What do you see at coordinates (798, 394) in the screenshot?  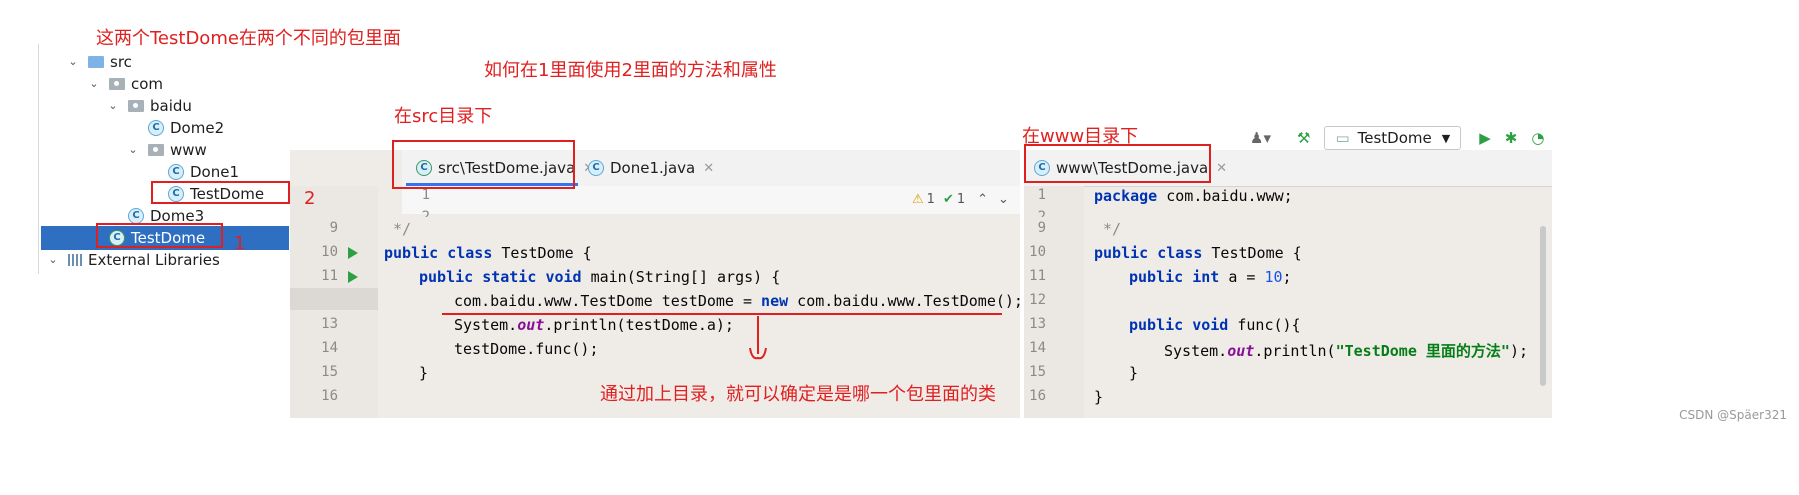 I see `annotation-bottom-note: 通过加上目录，就可以确定是是哪一个包里面的类` at bounding box center [798, 394].